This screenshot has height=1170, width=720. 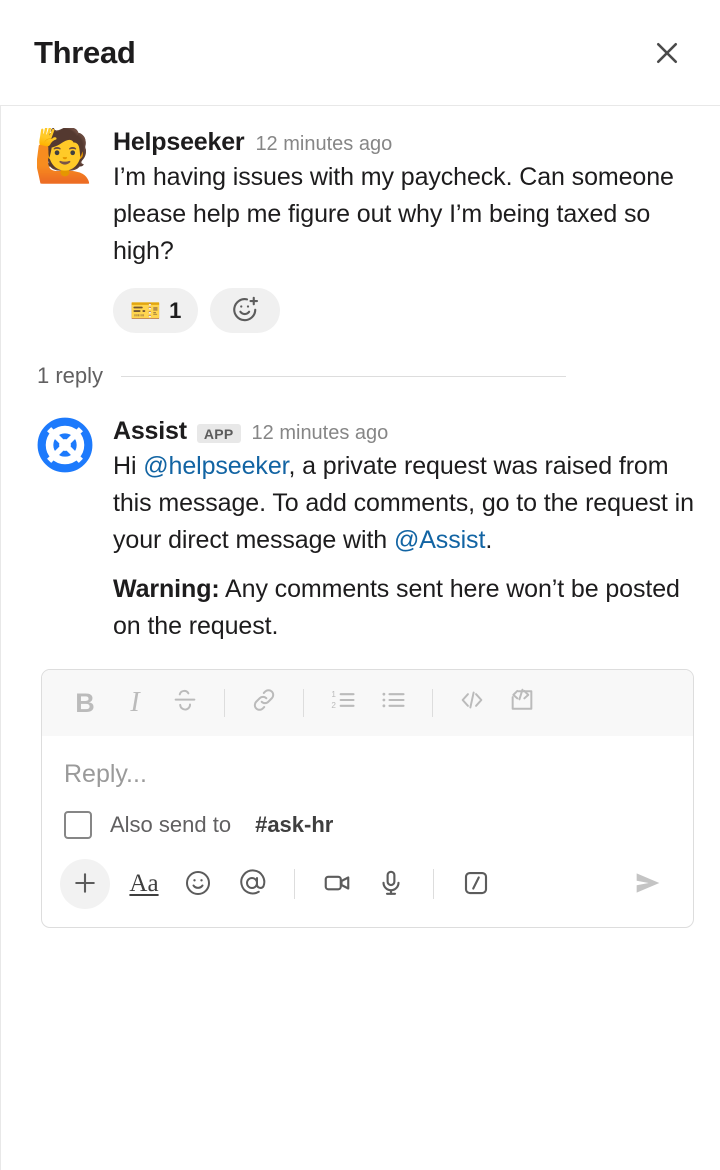 I want to click on mention-button, so click(x=252, y=884).